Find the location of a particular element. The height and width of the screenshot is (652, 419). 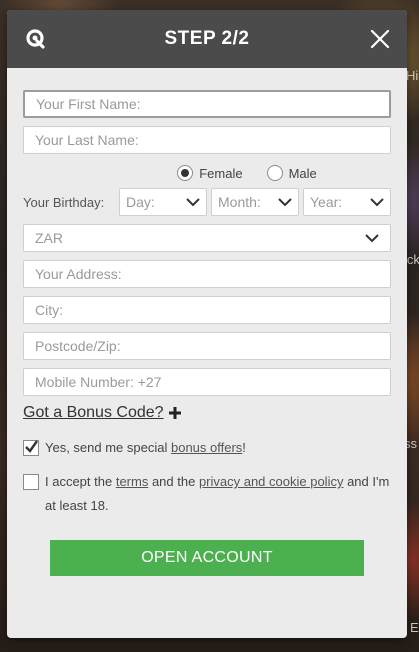

offers-prefix-text: Yes, send me special is located at coordinates (108, 447).